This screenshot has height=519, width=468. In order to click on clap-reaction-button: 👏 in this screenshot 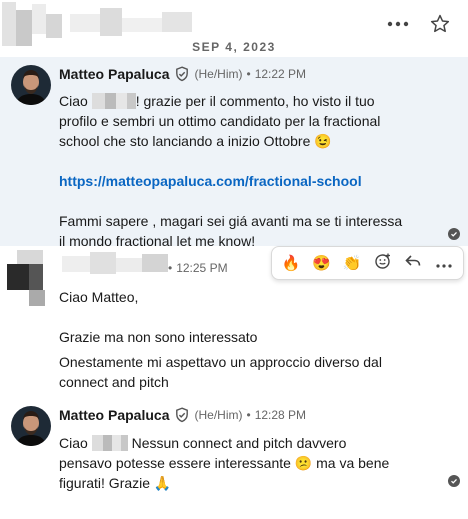, I will do `click(352, 263)`.